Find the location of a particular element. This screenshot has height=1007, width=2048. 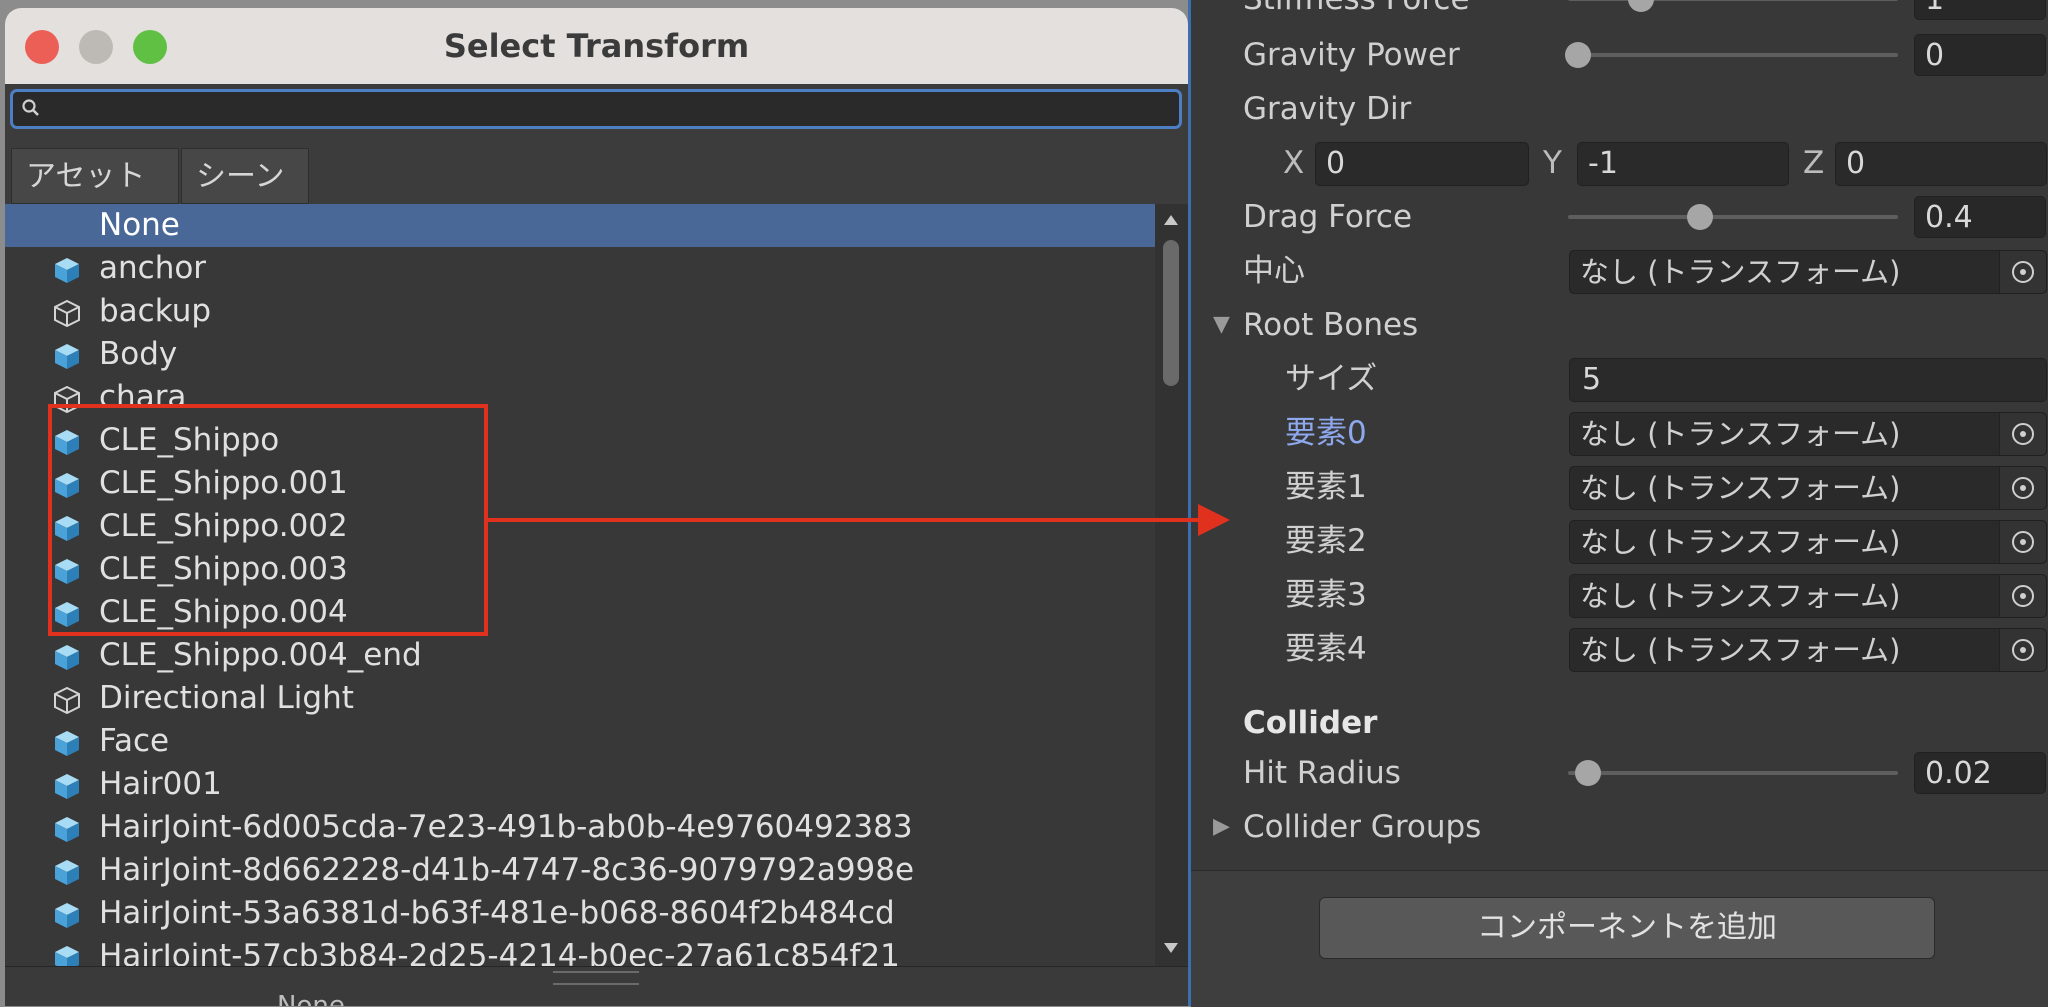

list-item: None is located at coordinates (580, 225).